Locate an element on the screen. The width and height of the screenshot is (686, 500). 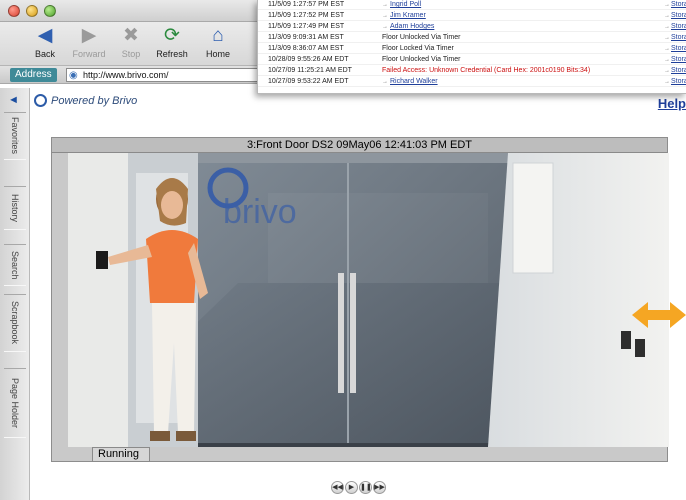
back-button: ◀ Back is located at coordinates (45, 44).